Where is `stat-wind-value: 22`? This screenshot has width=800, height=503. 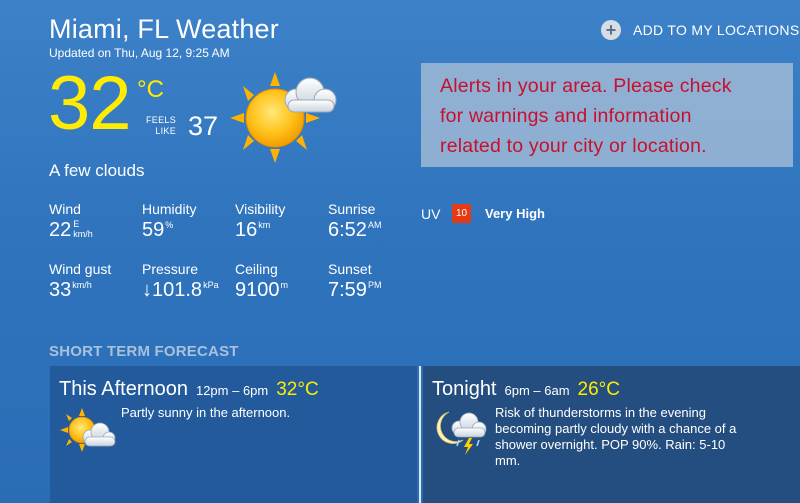 stat-wind-value: 22 is located at coordinates (60, 230).